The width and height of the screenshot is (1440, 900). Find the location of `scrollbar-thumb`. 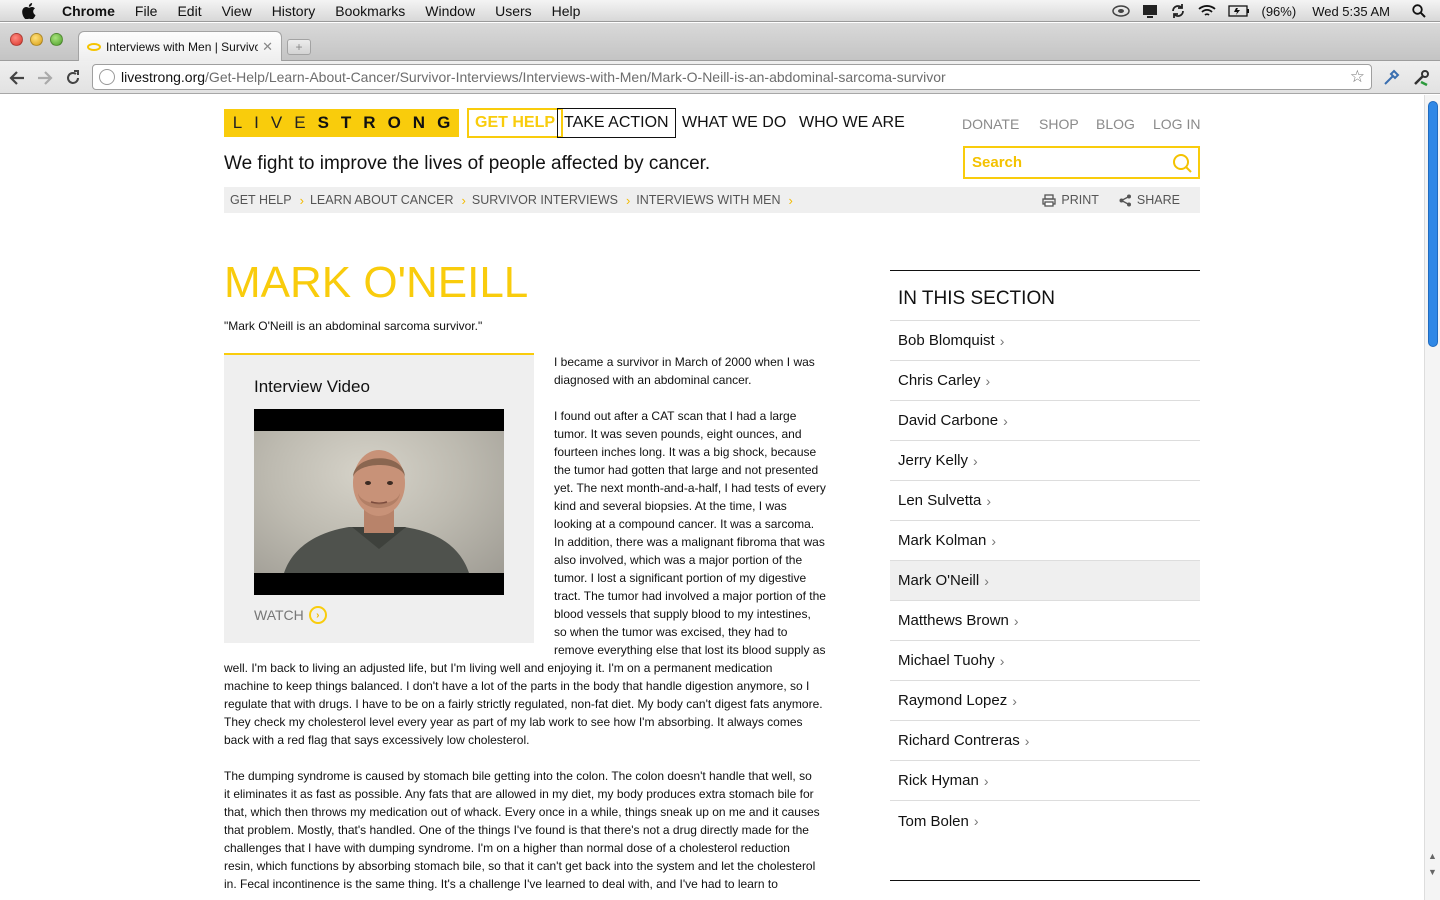

scrollbar-thumb is located at coordinates (1433, 224).